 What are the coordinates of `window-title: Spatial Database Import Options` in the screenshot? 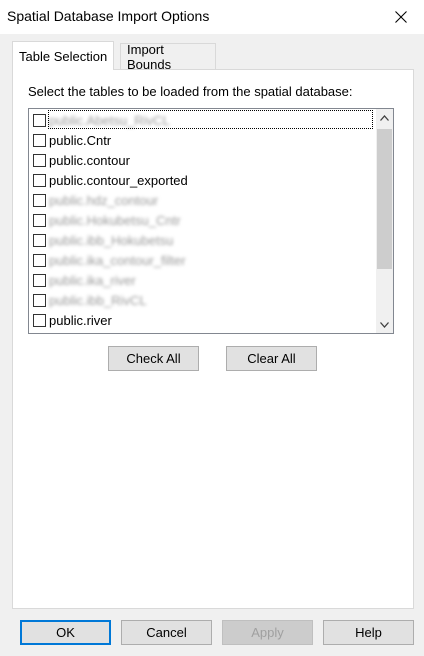 It's located at (108, 16).